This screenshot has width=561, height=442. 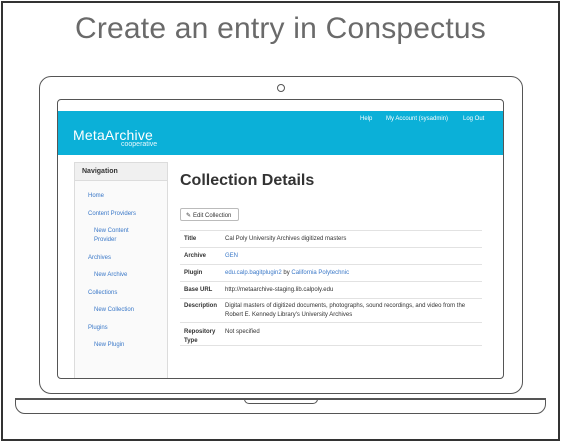 What do you see at coordinates (320, 273) in the screenshot?
I see `organization-link: California Polytechnic` at bounding box center [320, 273].